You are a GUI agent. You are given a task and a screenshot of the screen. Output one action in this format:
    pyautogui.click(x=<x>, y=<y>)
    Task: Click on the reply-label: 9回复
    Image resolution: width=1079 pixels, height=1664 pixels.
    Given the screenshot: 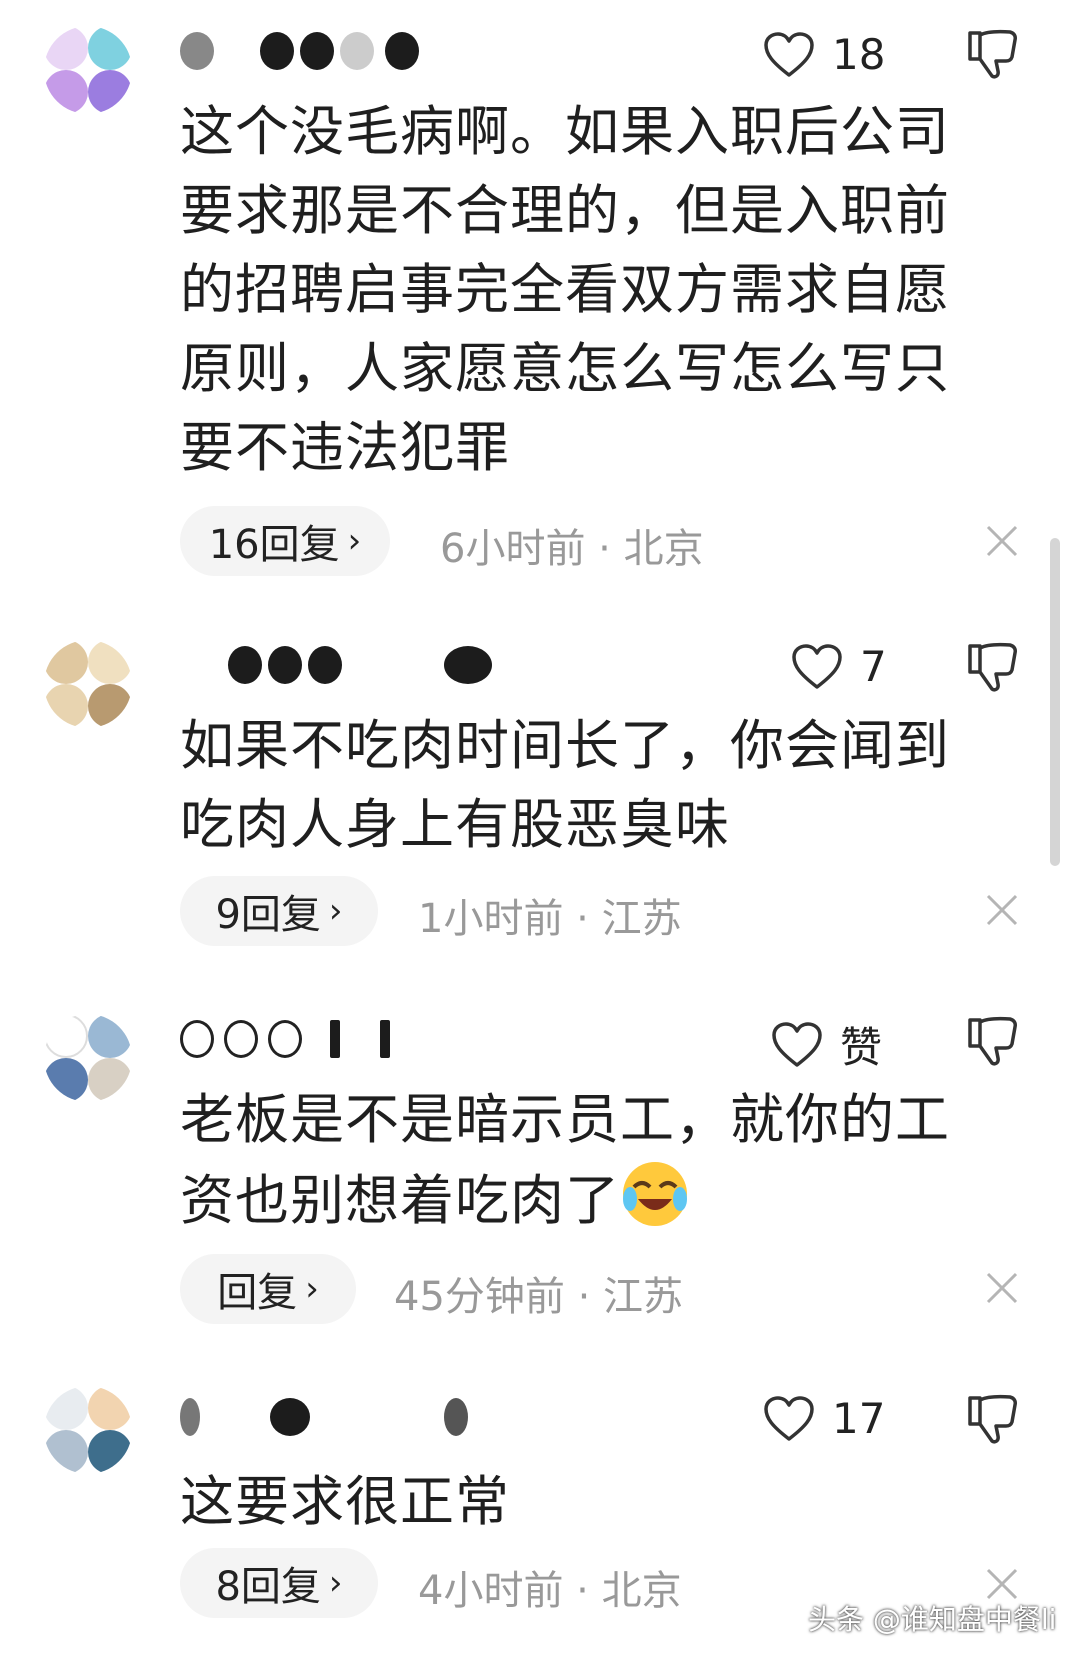 What is the action you would take?
    pyautogui.click(x=268, y=915)
    